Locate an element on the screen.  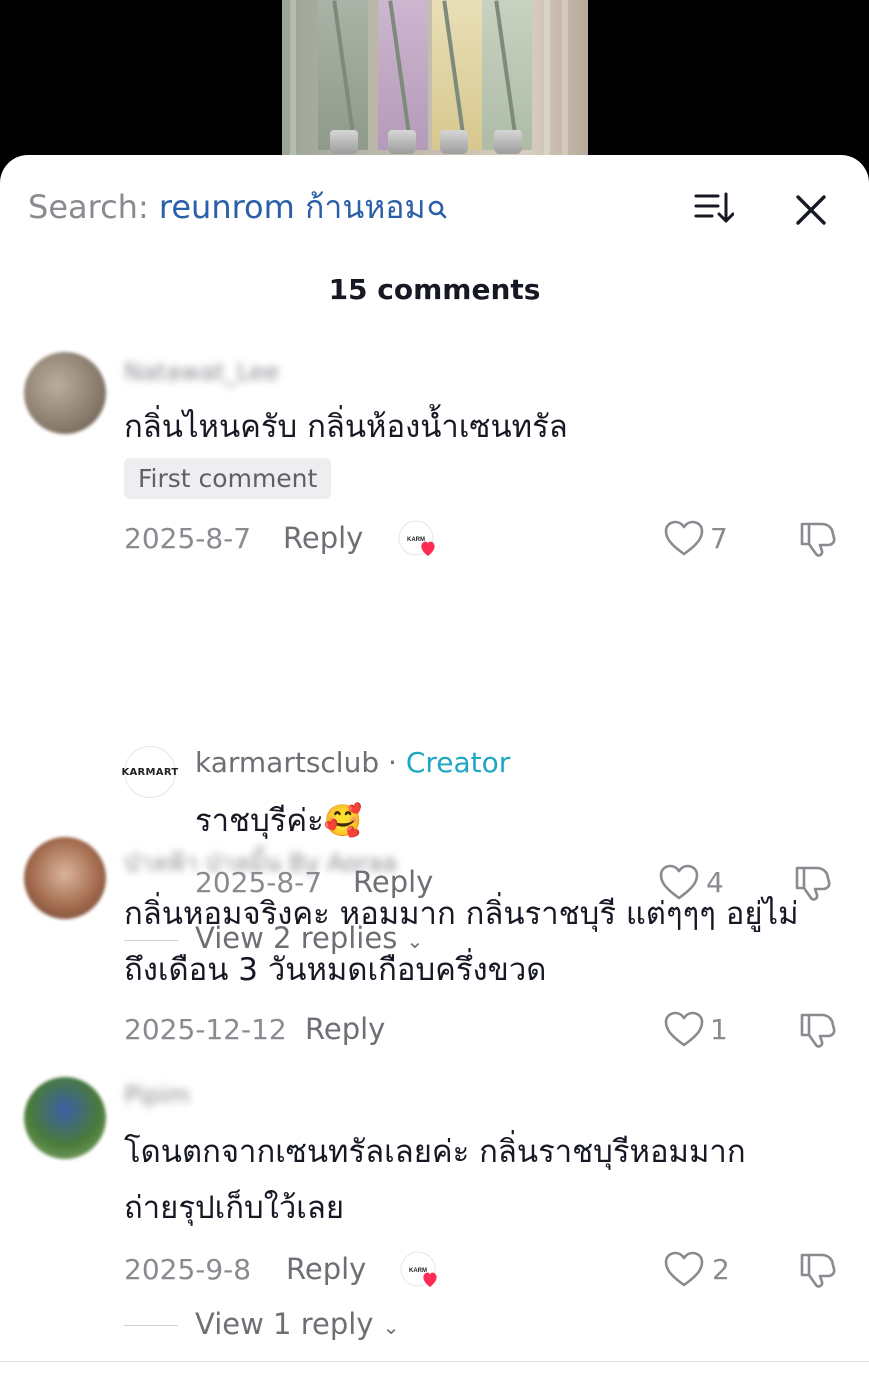
search-icon is located at coordinates (438, 204).